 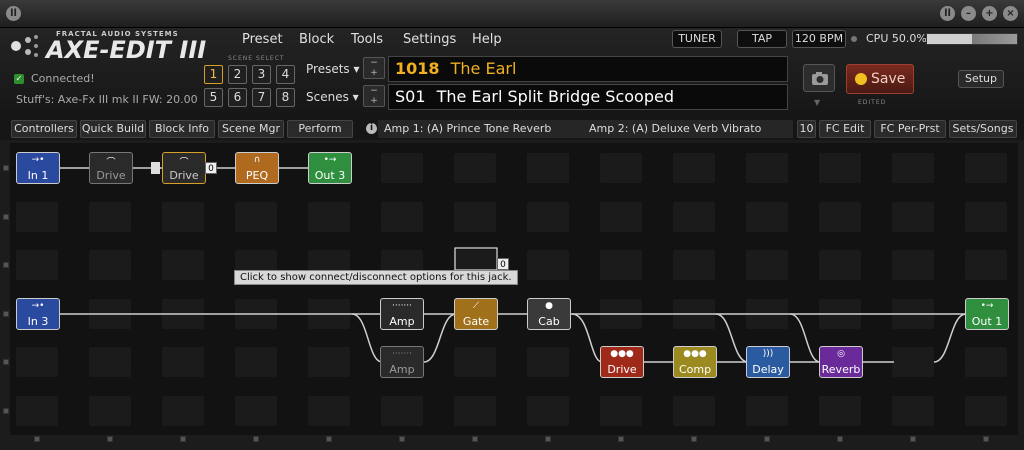 What do you see at coordinates (262, 39) in the screenshot?
I see `menu-preset: Preset` at bounding box center [262, 39].